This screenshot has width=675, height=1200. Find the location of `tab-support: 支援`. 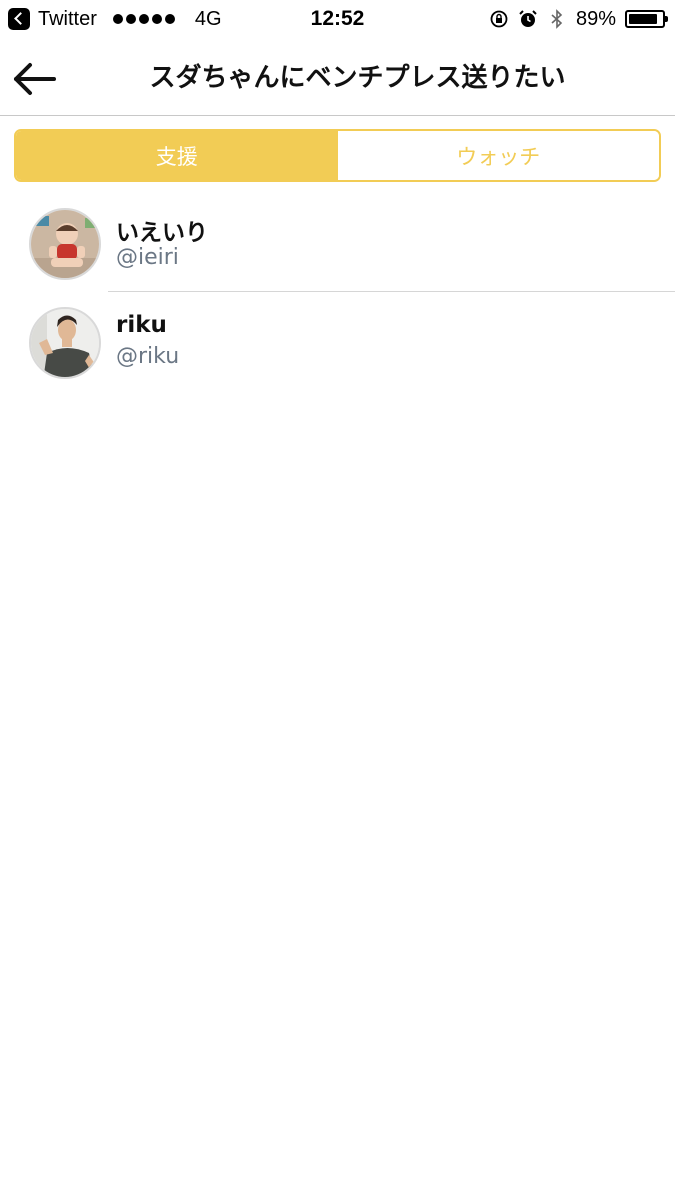

tab-support: 支援 is located at coordinates (177, 155).